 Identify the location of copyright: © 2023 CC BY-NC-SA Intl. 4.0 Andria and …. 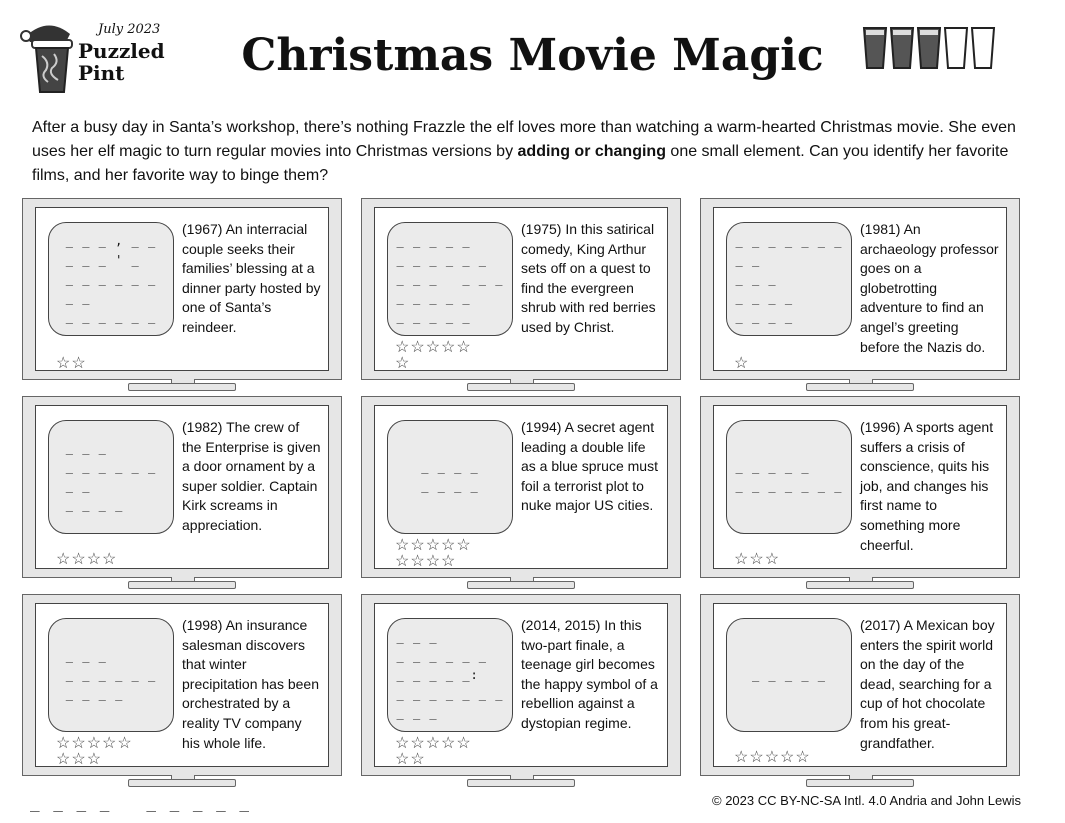
(866, 800).